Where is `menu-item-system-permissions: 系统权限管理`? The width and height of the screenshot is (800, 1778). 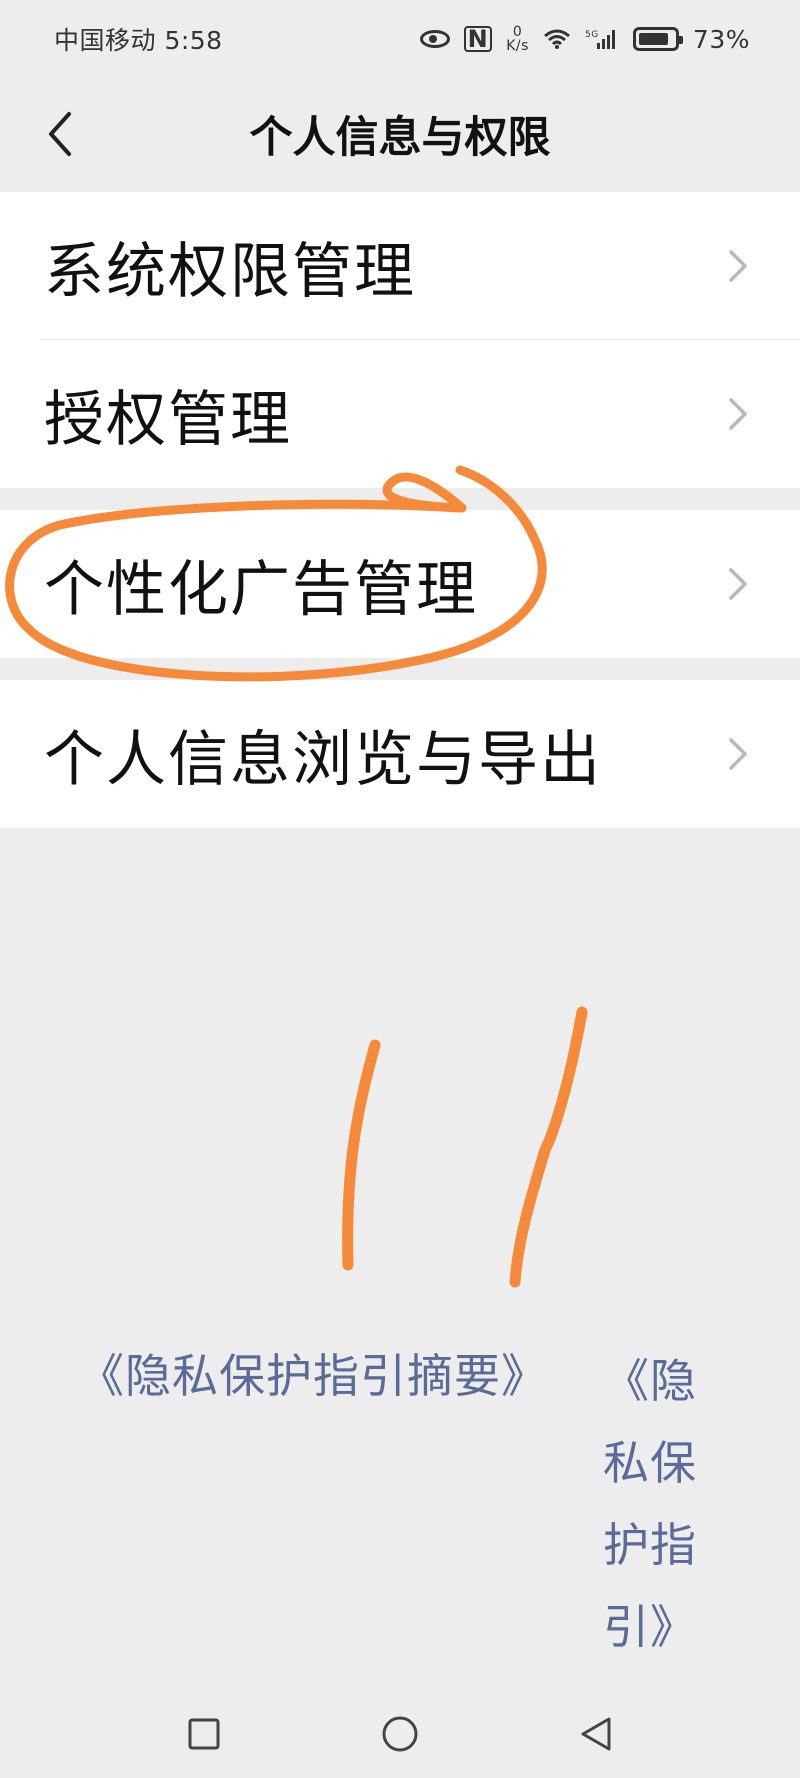 menu-item-system-permissions: 系统权限管理 is located at coordinates (400, 266).